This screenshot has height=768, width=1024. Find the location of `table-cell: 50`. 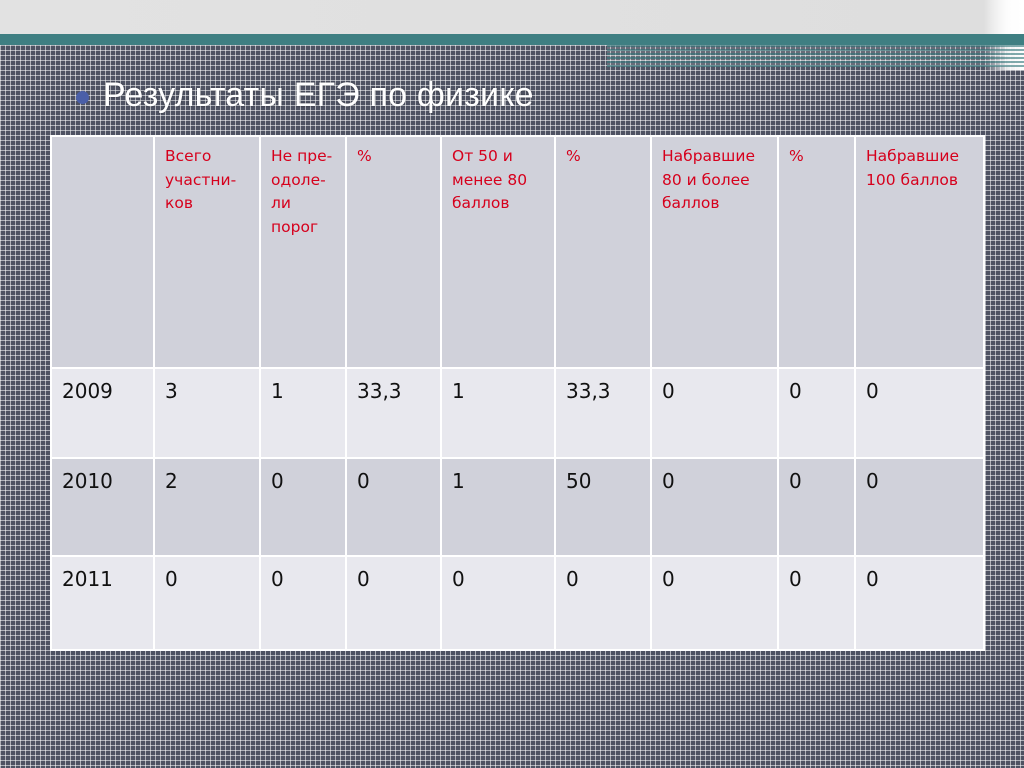

table-cell: 50 is located at coordinates (603, 507).